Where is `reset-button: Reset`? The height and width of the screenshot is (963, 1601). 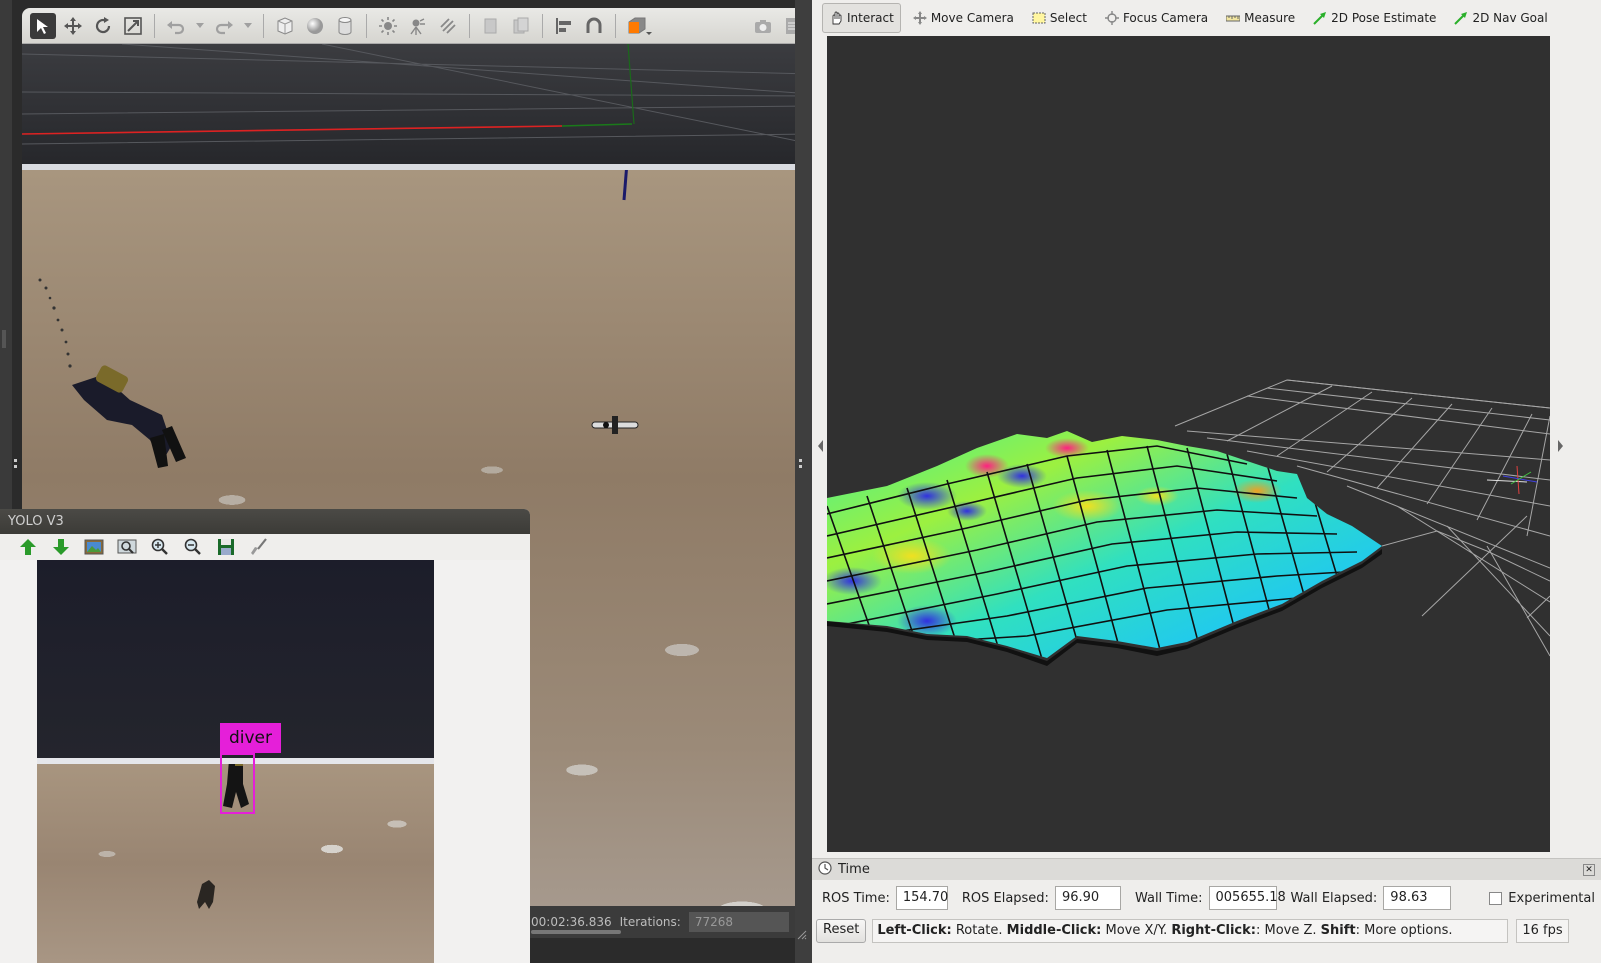 reset-button: Reset is located at coordinates (841, 931).